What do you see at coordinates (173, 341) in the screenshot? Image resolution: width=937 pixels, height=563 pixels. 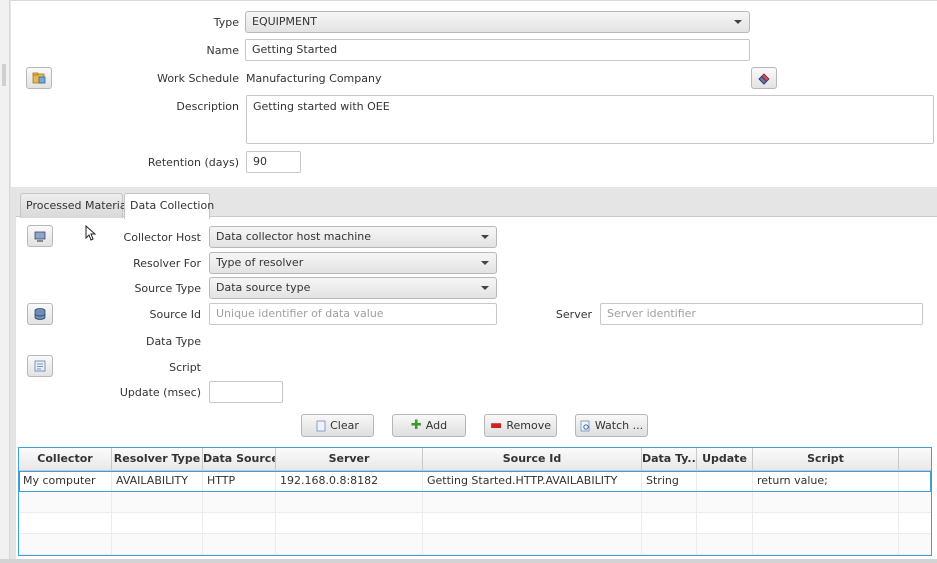 I see `data-type-label: Data Type` at bounding box center [173, 341].